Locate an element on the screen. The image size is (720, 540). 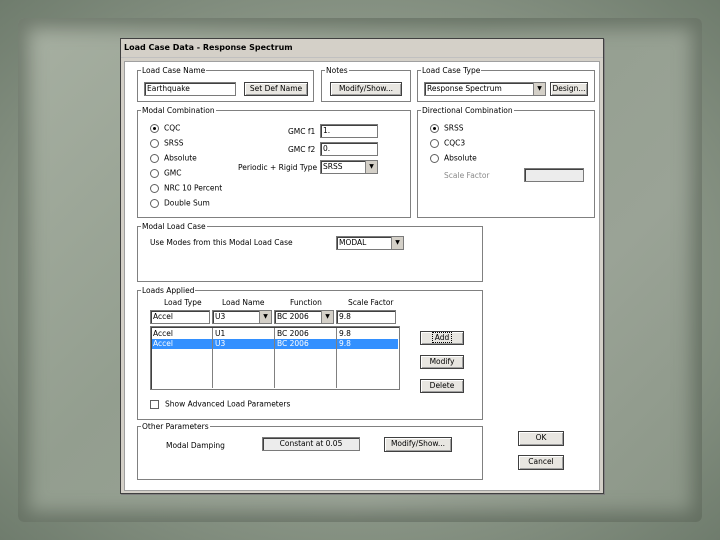
radio-absolute-label: Absolute is located at coordinates (180, 158).